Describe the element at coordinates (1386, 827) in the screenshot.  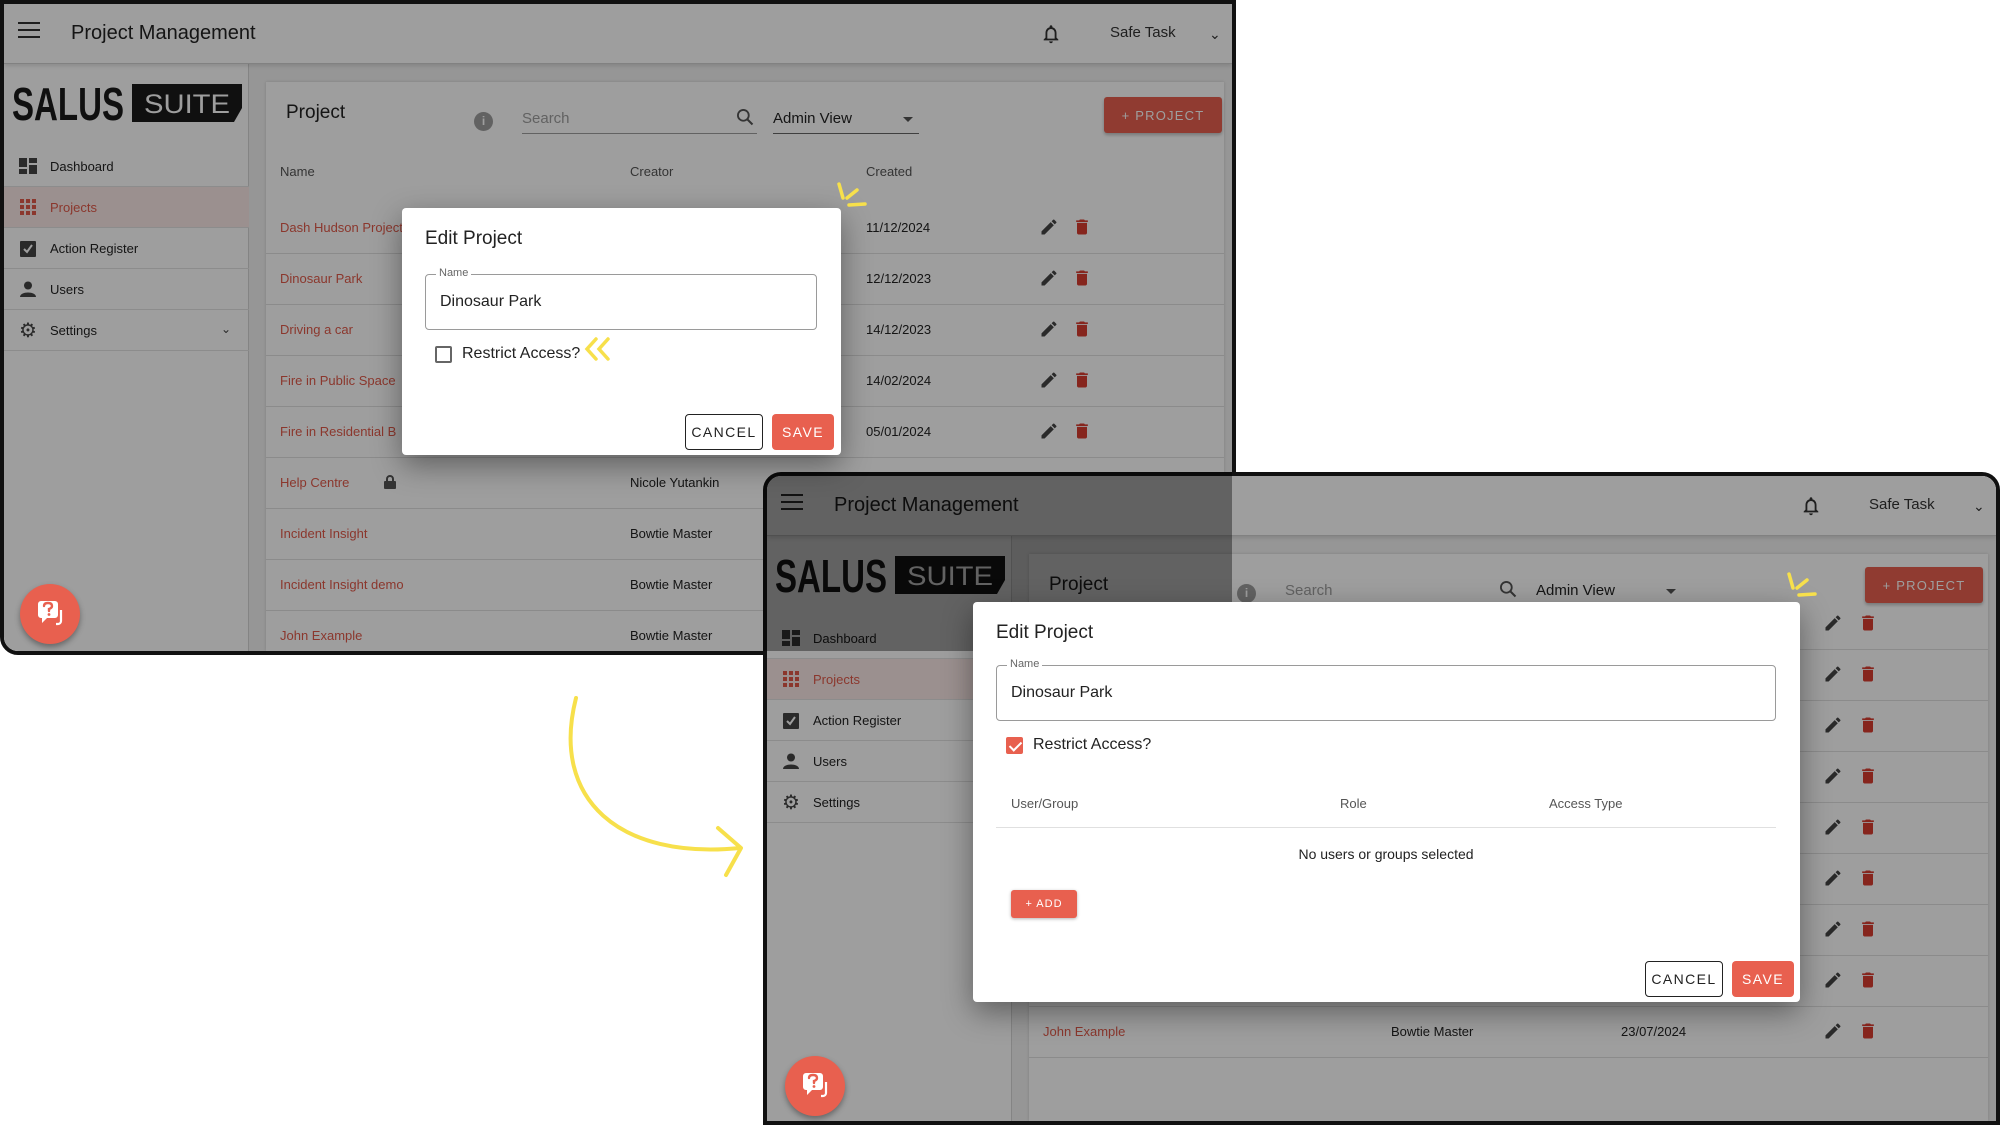
I see `table-divider` at that location.